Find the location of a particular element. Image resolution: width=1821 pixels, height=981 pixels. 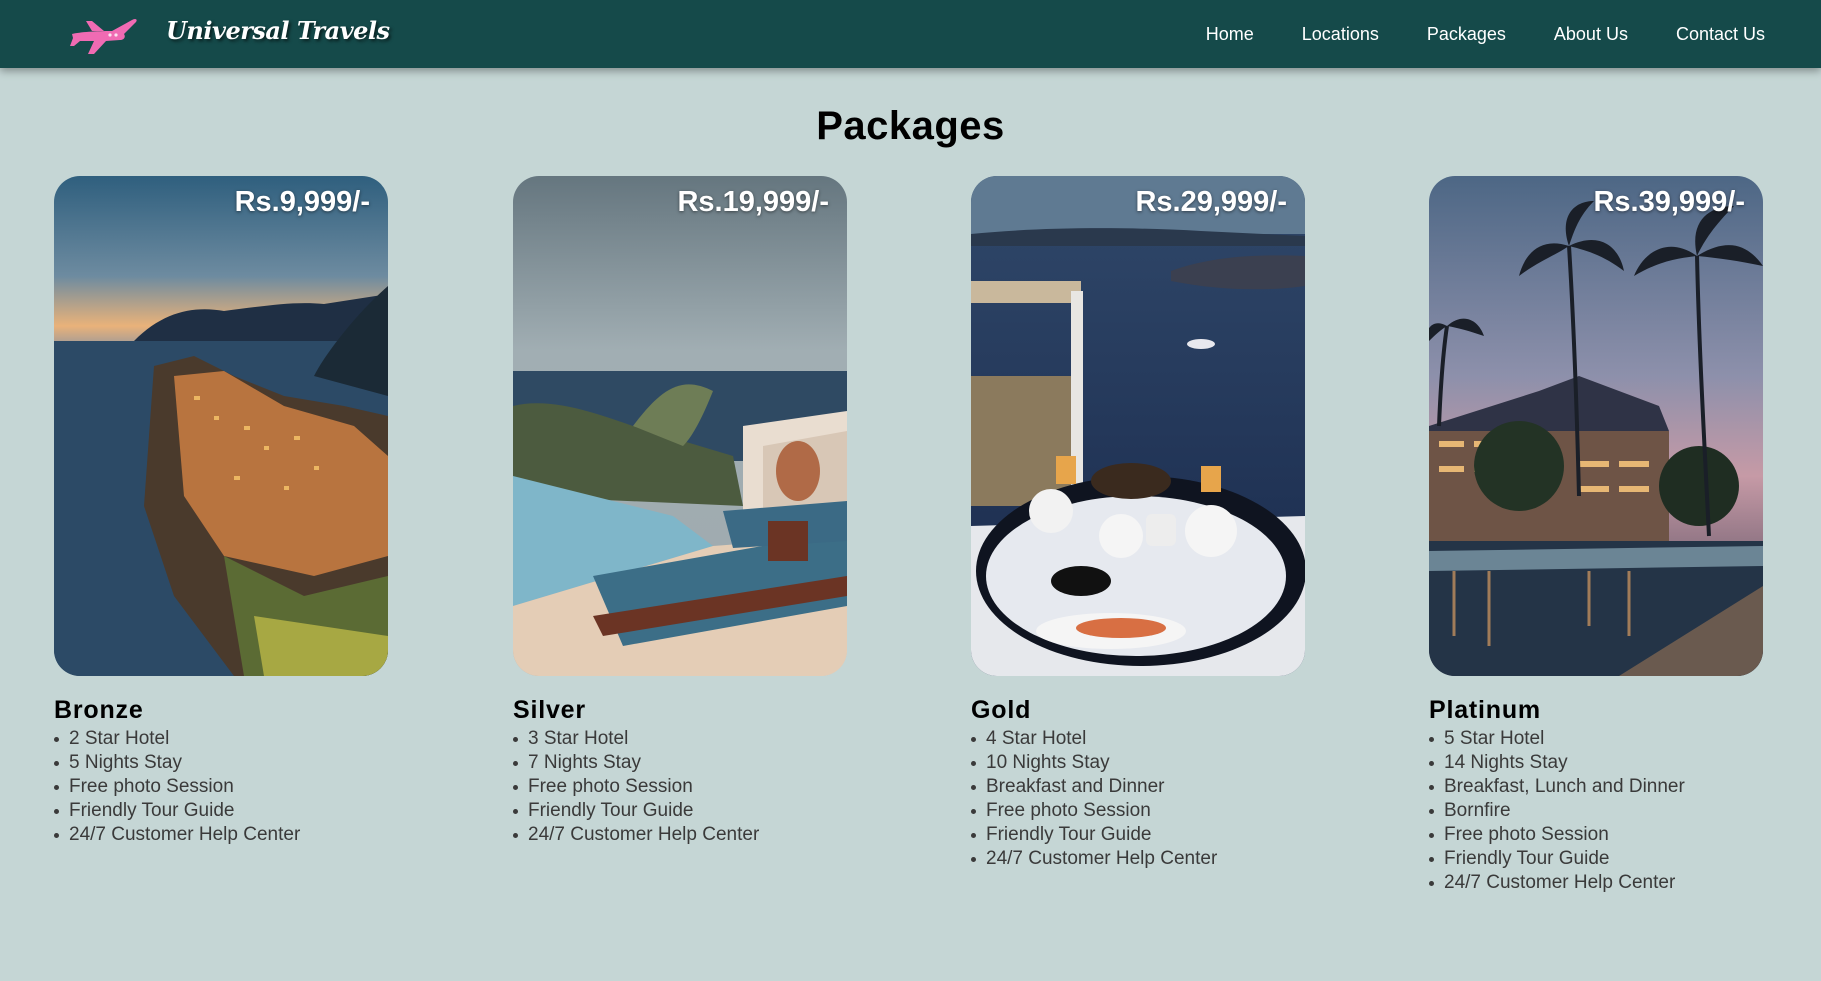

package-tier: Gold is located at coordinates (1001, 710).